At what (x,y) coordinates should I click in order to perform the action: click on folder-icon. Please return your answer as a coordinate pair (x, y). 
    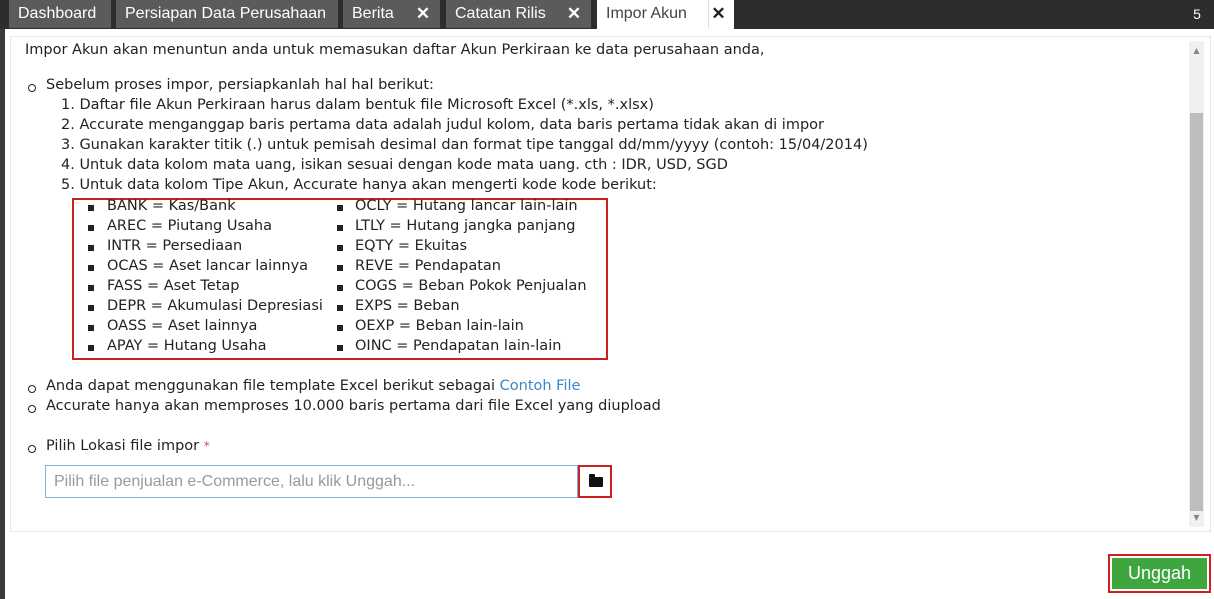
    Looking at the image, I should click on (596, 480).